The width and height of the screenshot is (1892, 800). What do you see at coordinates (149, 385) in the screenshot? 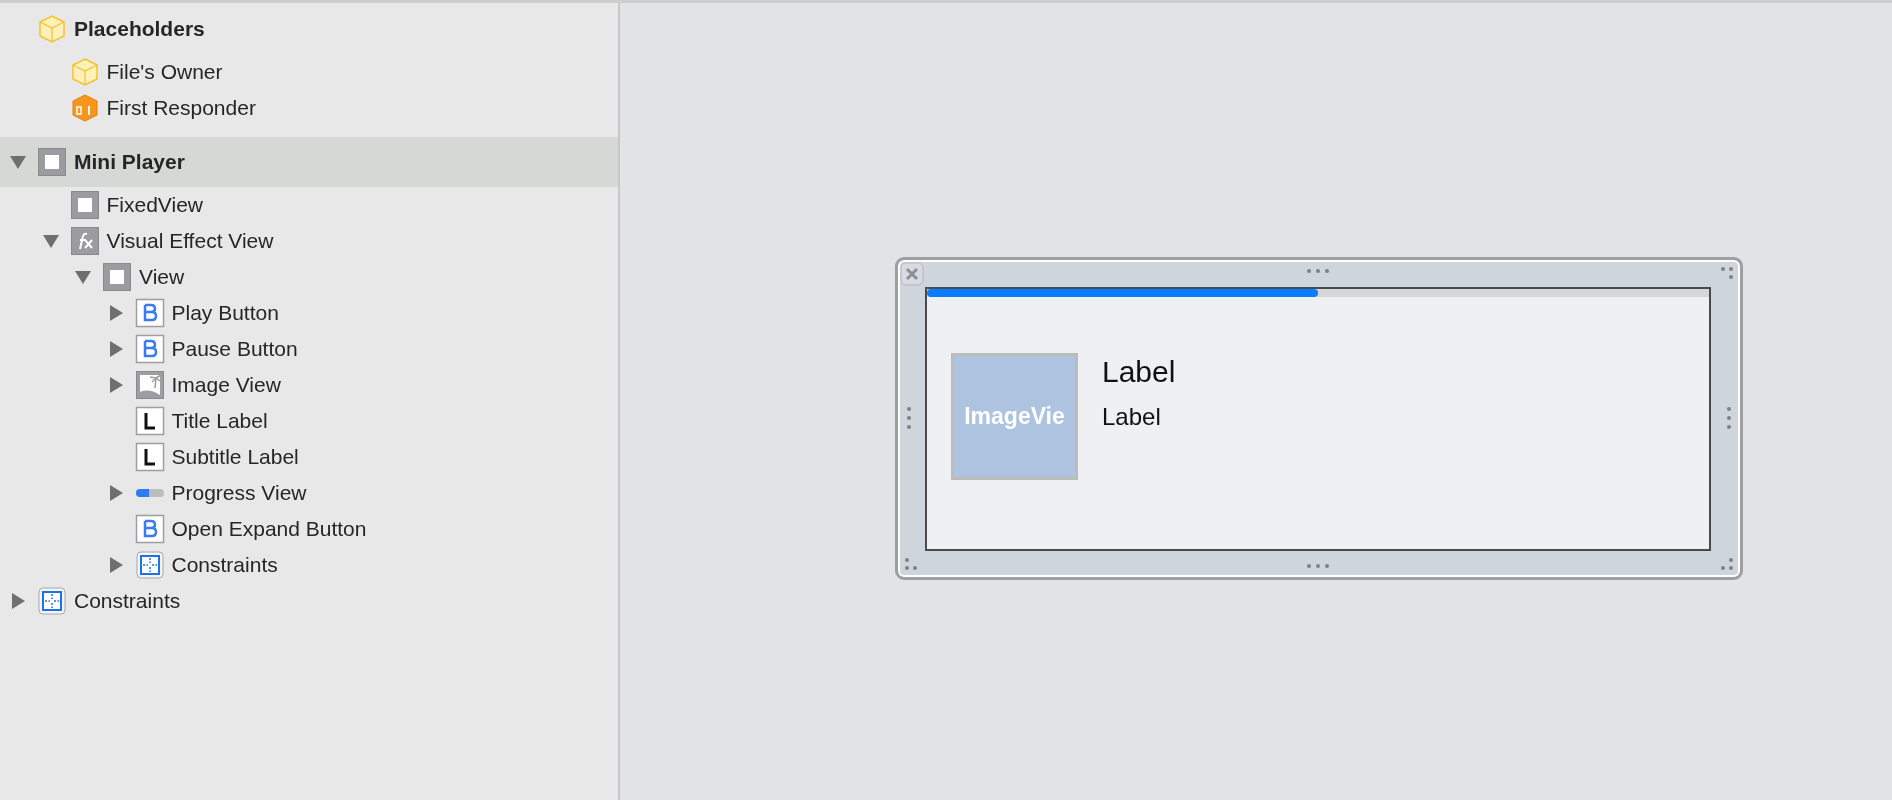
I see `image-icon` at bounding box center [149, 385].